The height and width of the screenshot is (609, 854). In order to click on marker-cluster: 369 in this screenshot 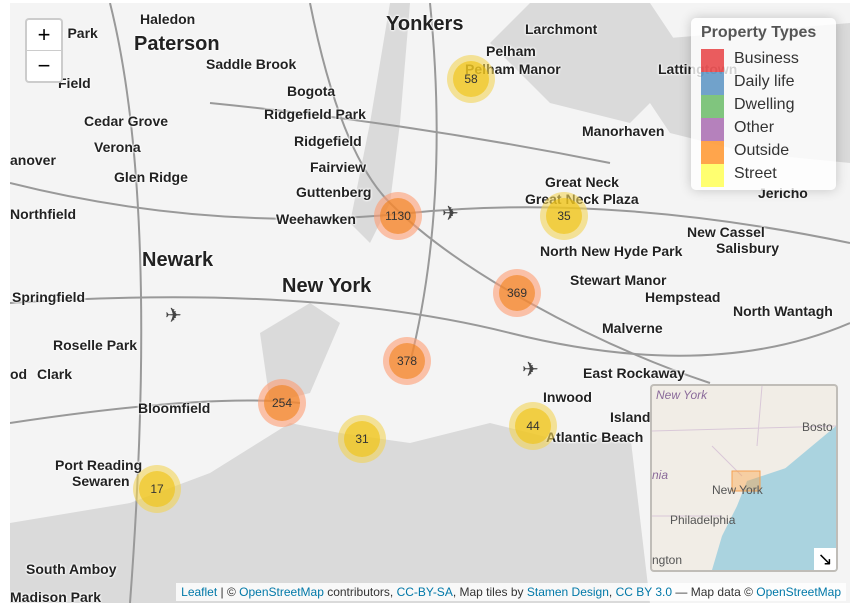, I will do `click(517, 293)`.